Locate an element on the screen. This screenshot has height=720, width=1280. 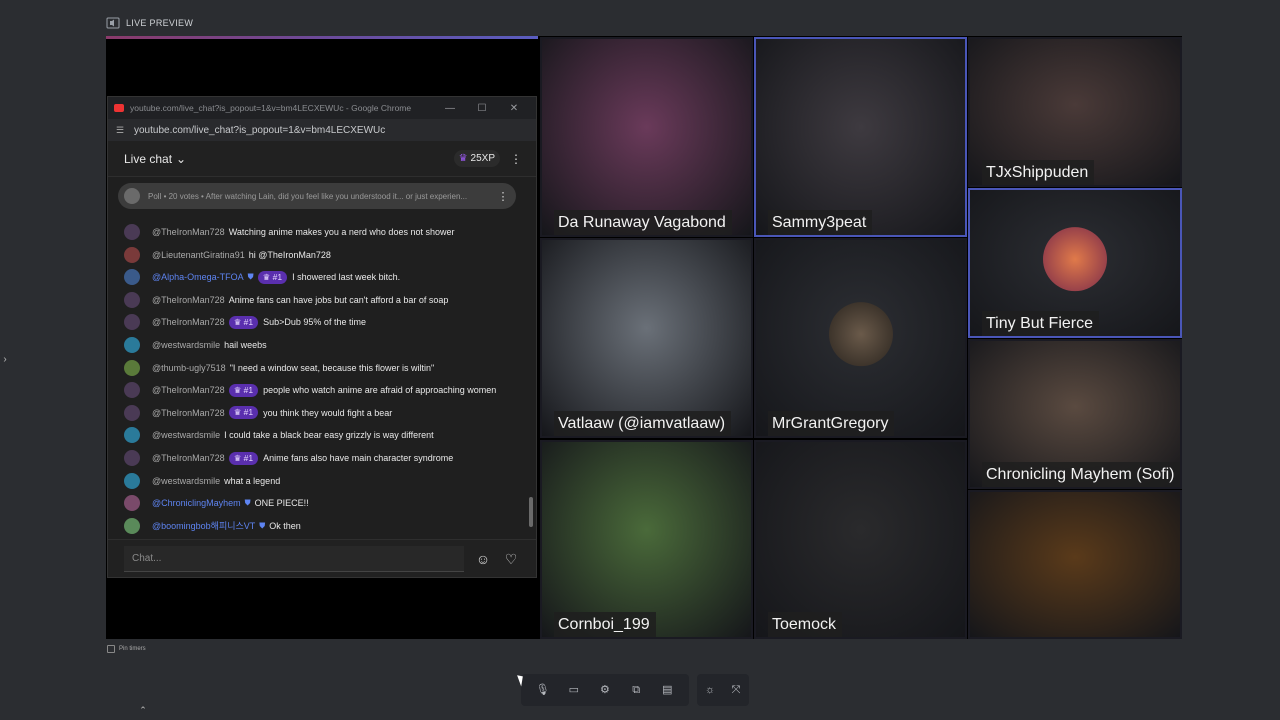
participant-tile: Cornboi_199 is located at coordinates (646, 539).